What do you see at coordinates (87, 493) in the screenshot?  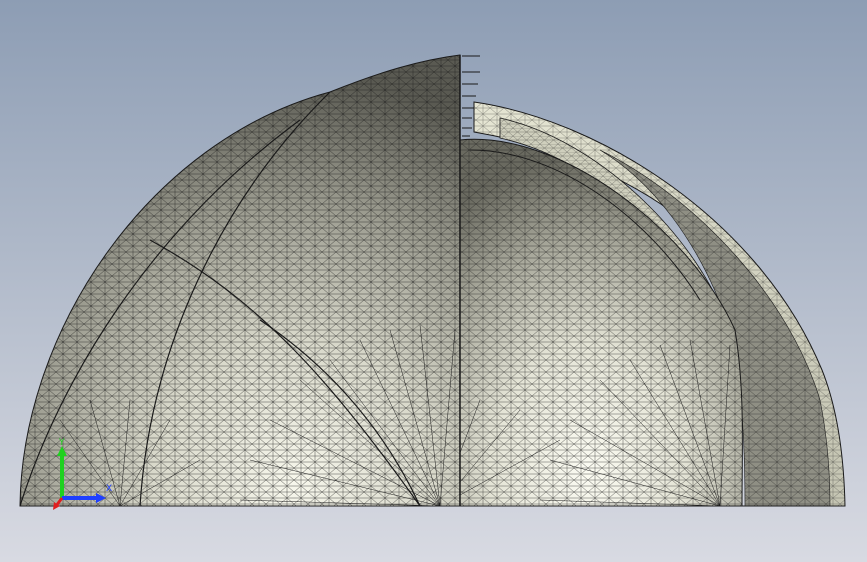 I see `x-axis-arrow: X` at bounding box center [87, 493].